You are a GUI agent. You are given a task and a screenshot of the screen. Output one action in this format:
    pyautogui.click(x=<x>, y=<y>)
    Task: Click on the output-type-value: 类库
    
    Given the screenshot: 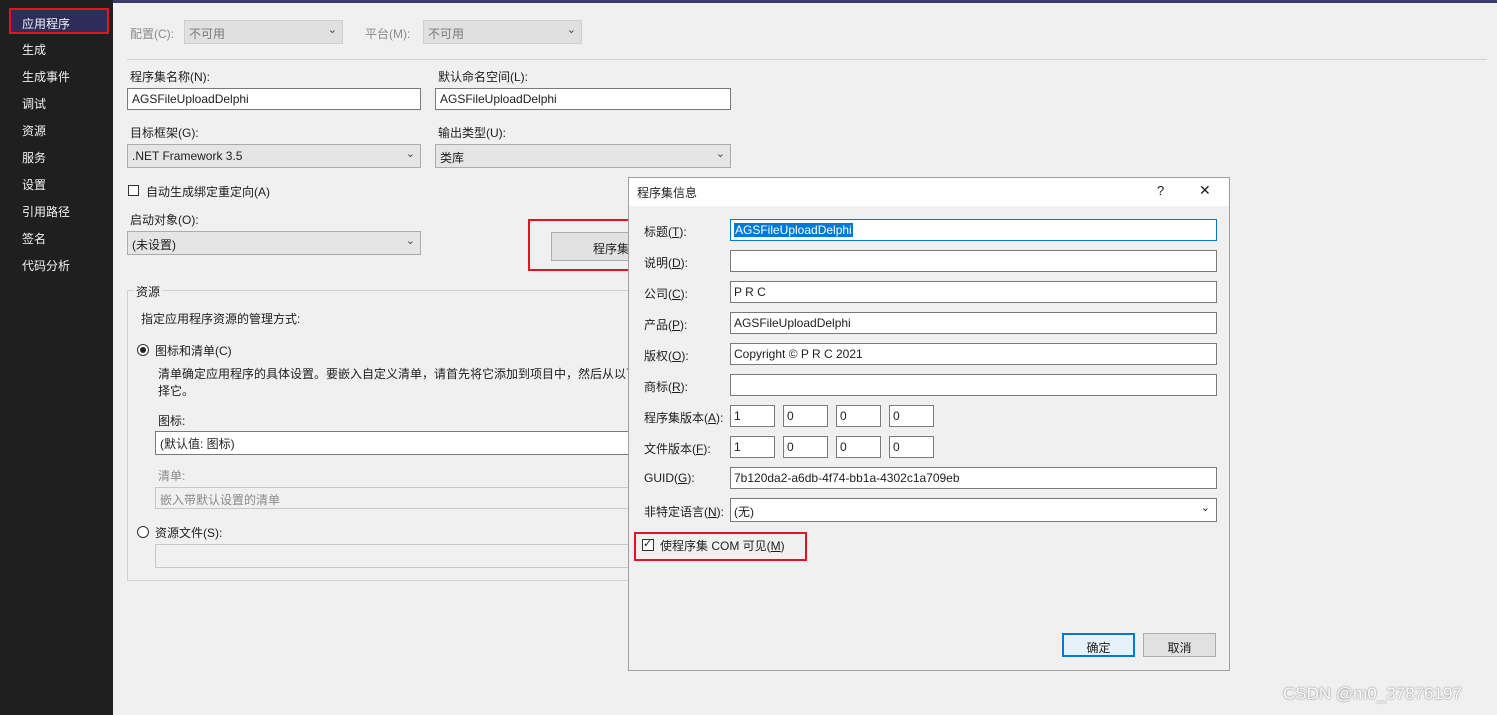 What is the action you would take?
    pyautogui.click(x=452, y=158)
    